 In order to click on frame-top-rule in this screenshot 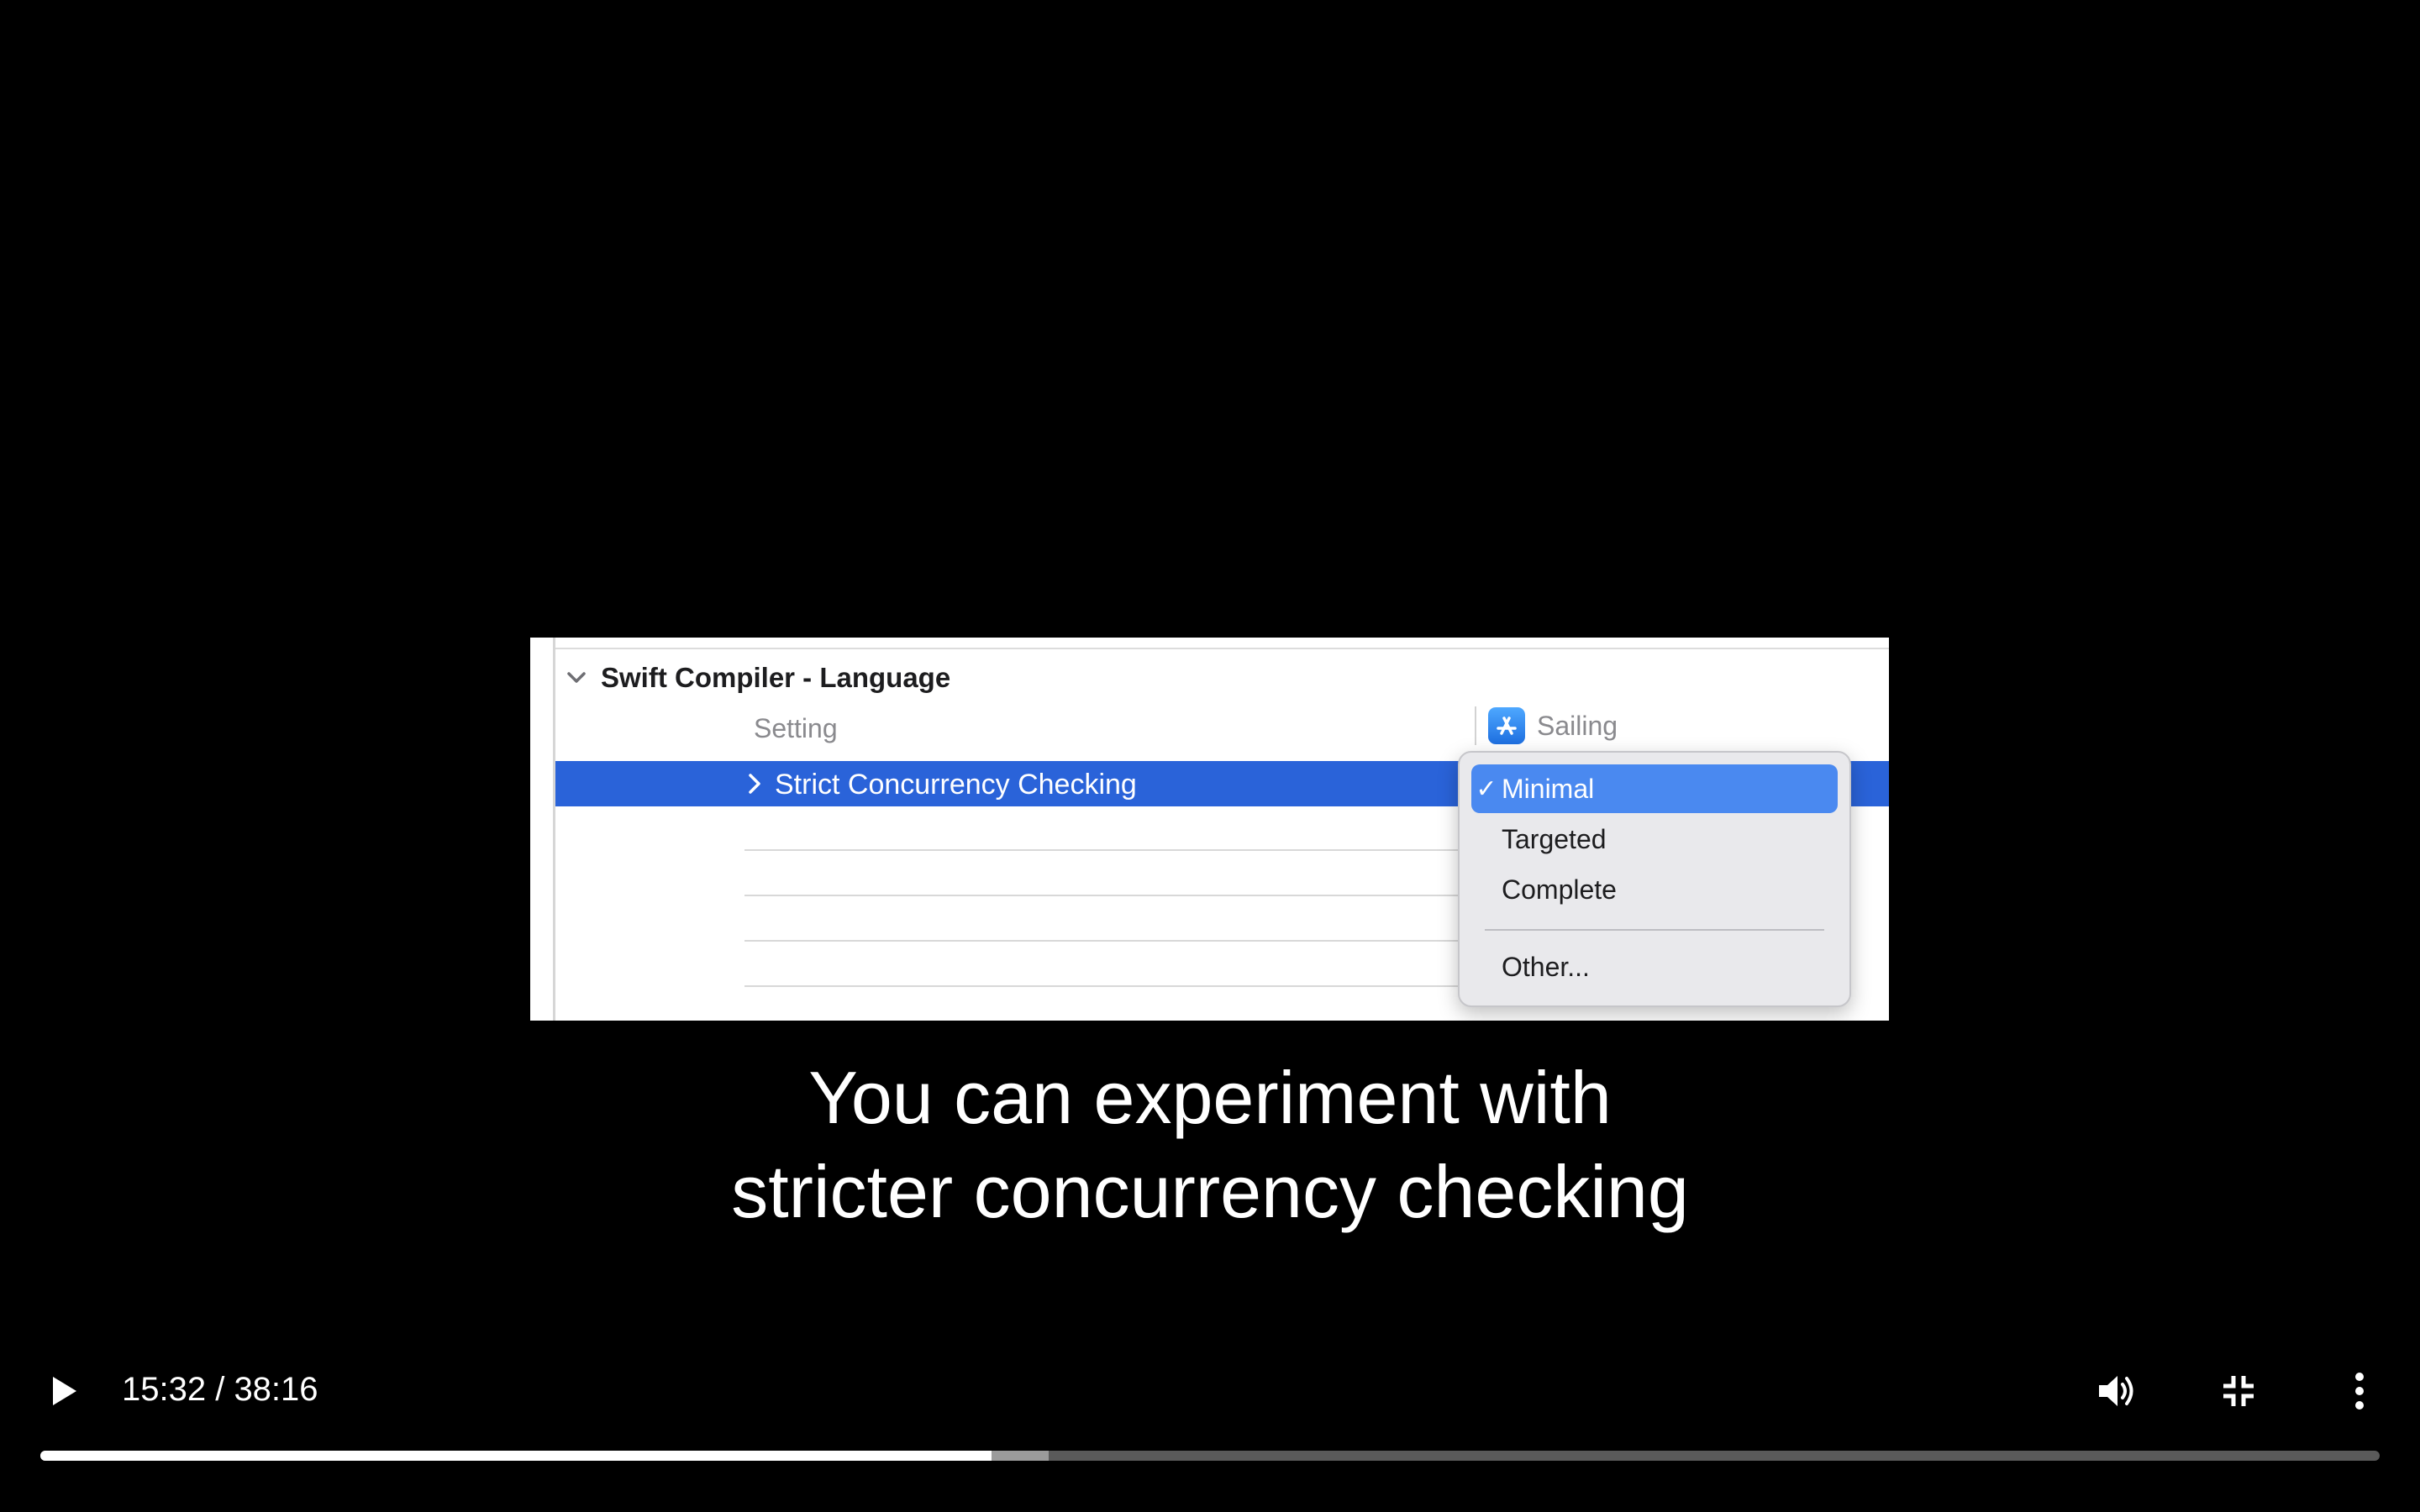, I will do `click(1222, 648)`.